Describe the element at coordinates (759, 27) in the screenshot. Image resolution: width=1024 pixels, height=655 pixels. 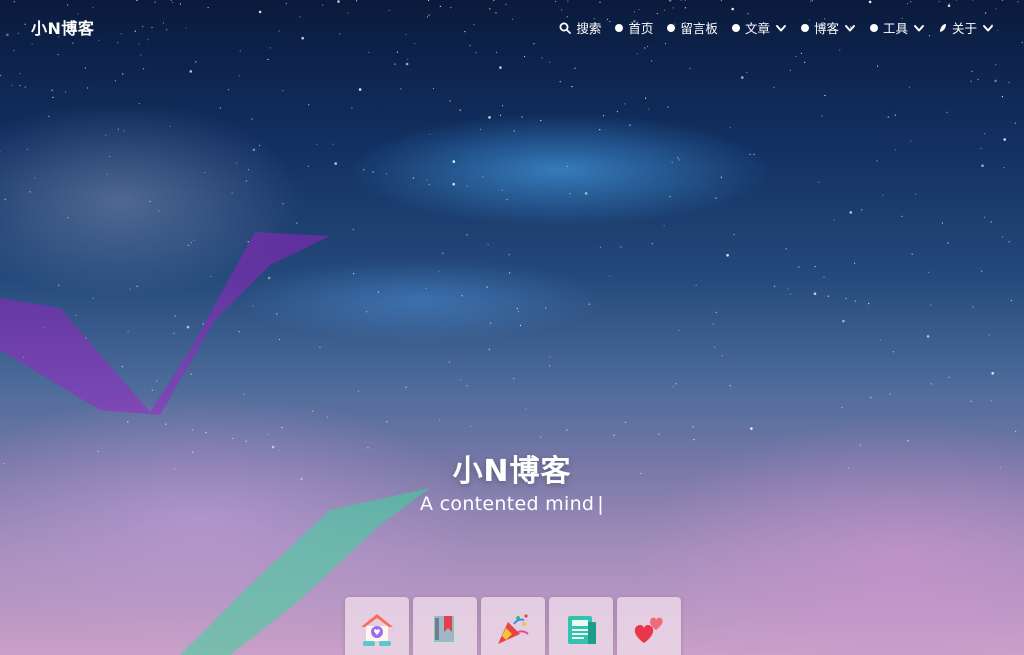
I see `nav-item-articles: 文章` at that location.